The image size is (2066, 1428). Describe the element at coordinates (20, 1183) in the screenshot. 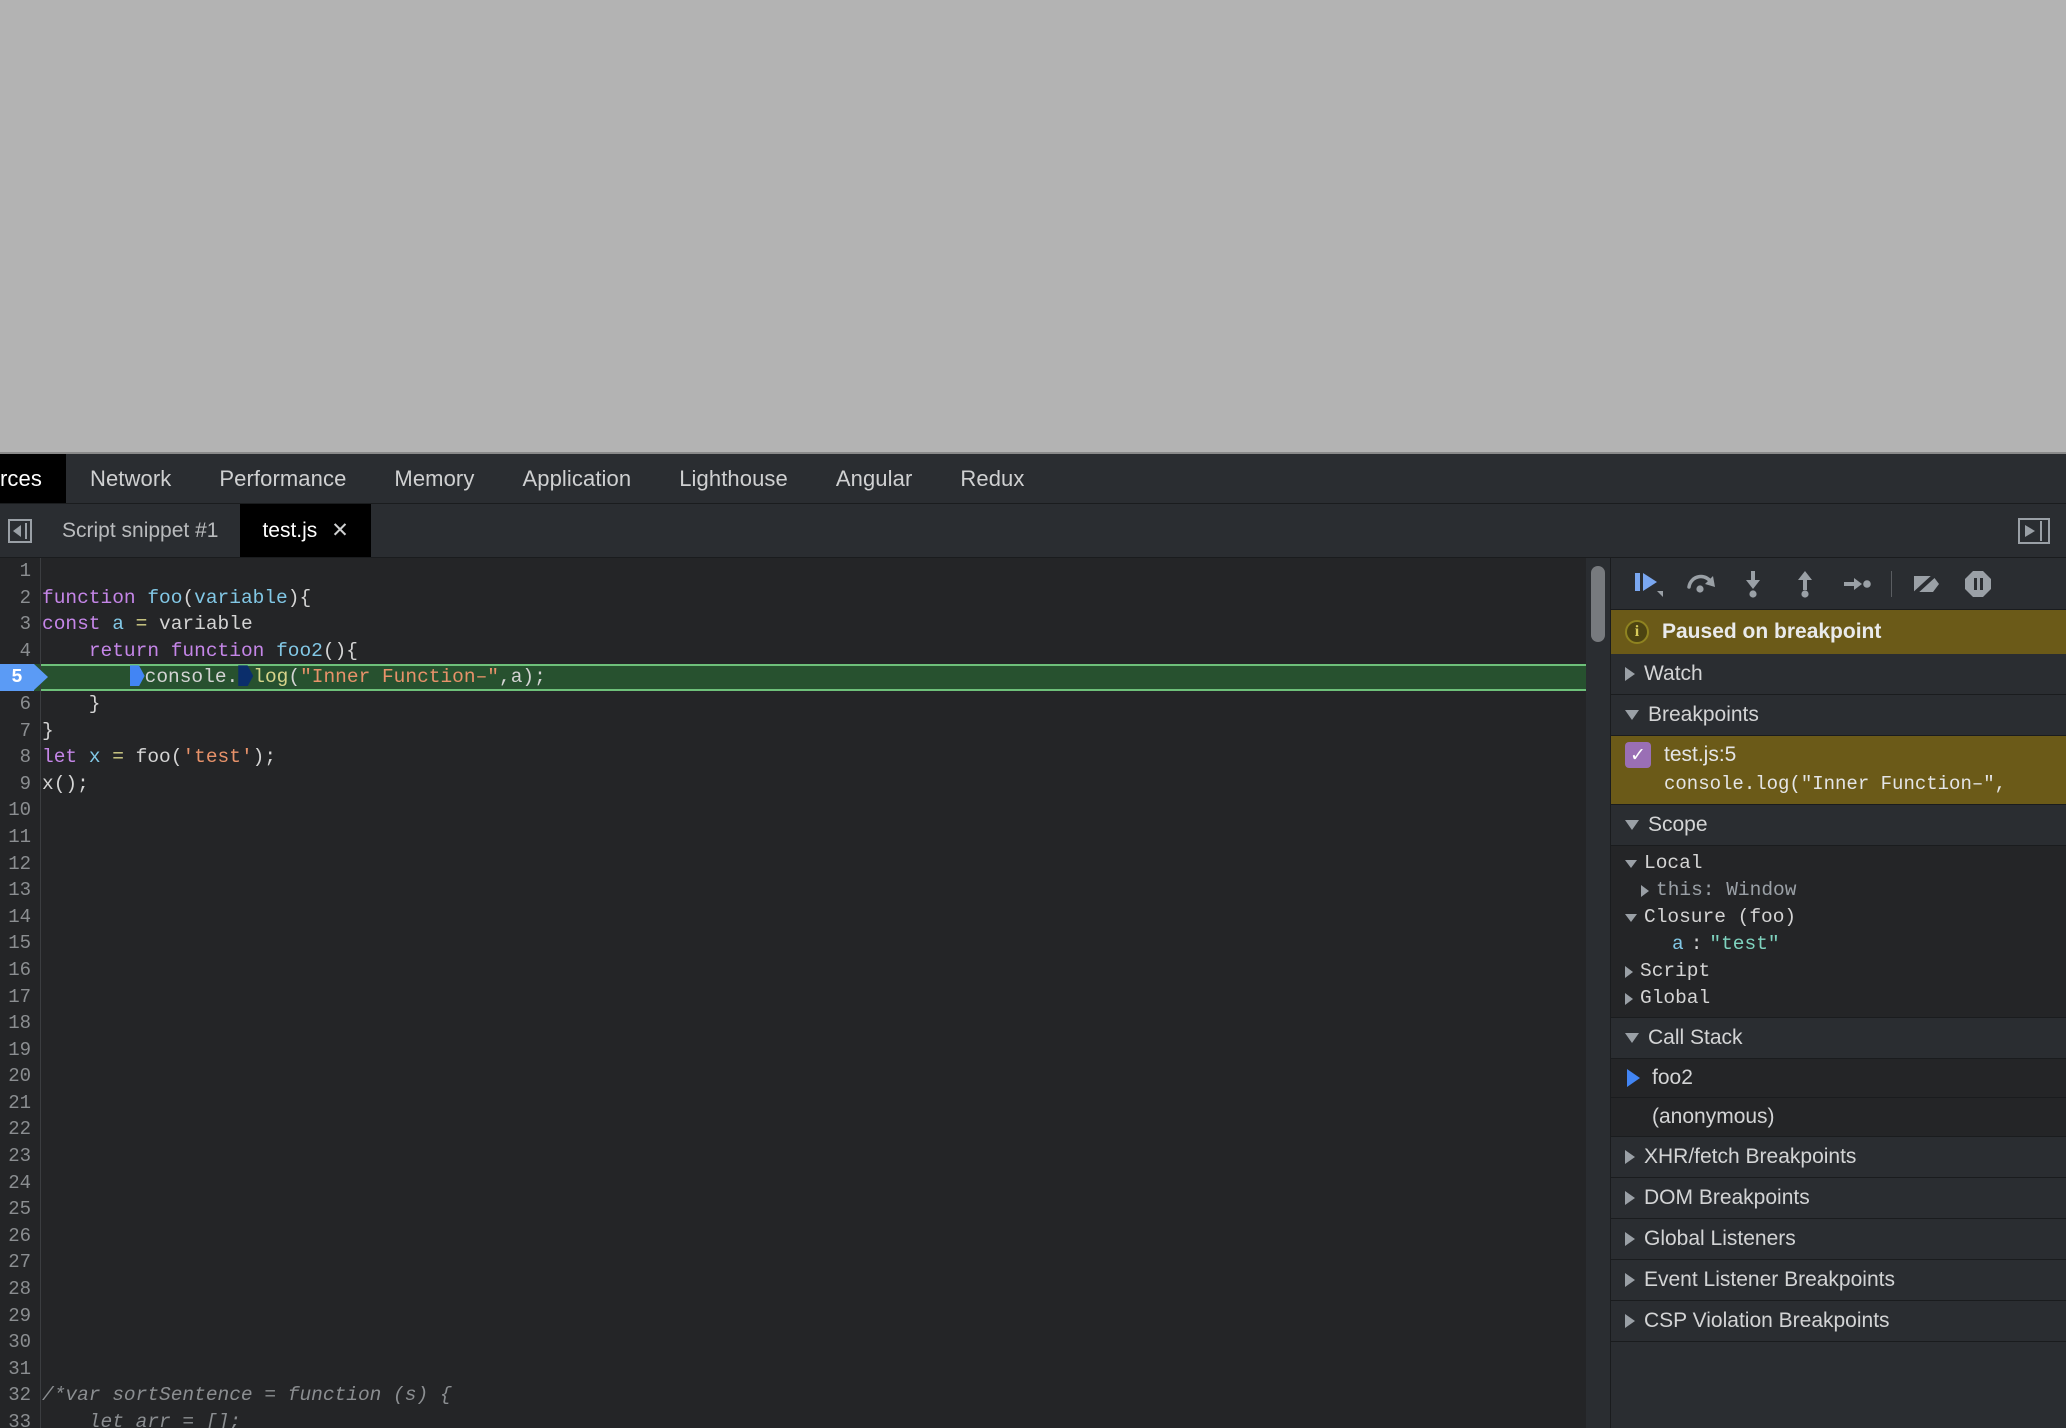

I see `line-number: 24` at that location.